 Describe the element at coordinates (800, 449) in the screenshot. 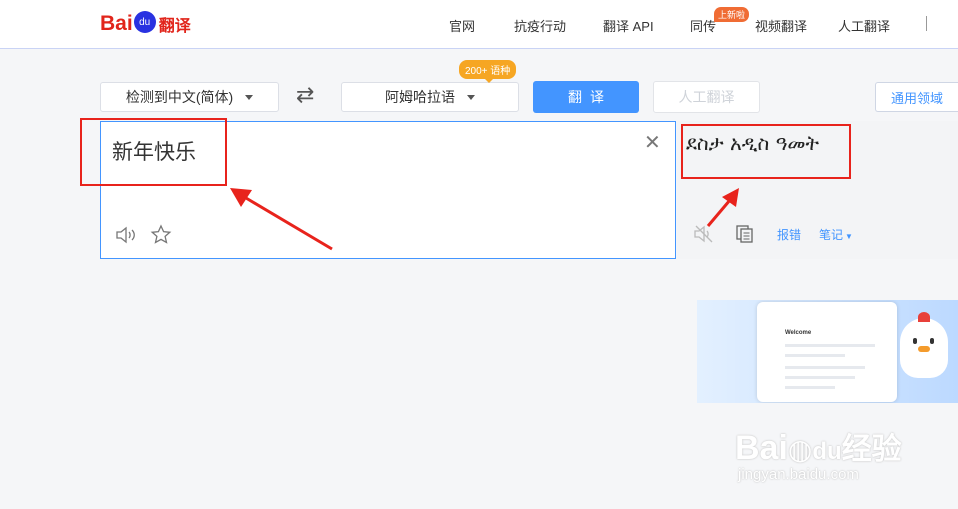

I see `paw-icon: ◍` at that location.